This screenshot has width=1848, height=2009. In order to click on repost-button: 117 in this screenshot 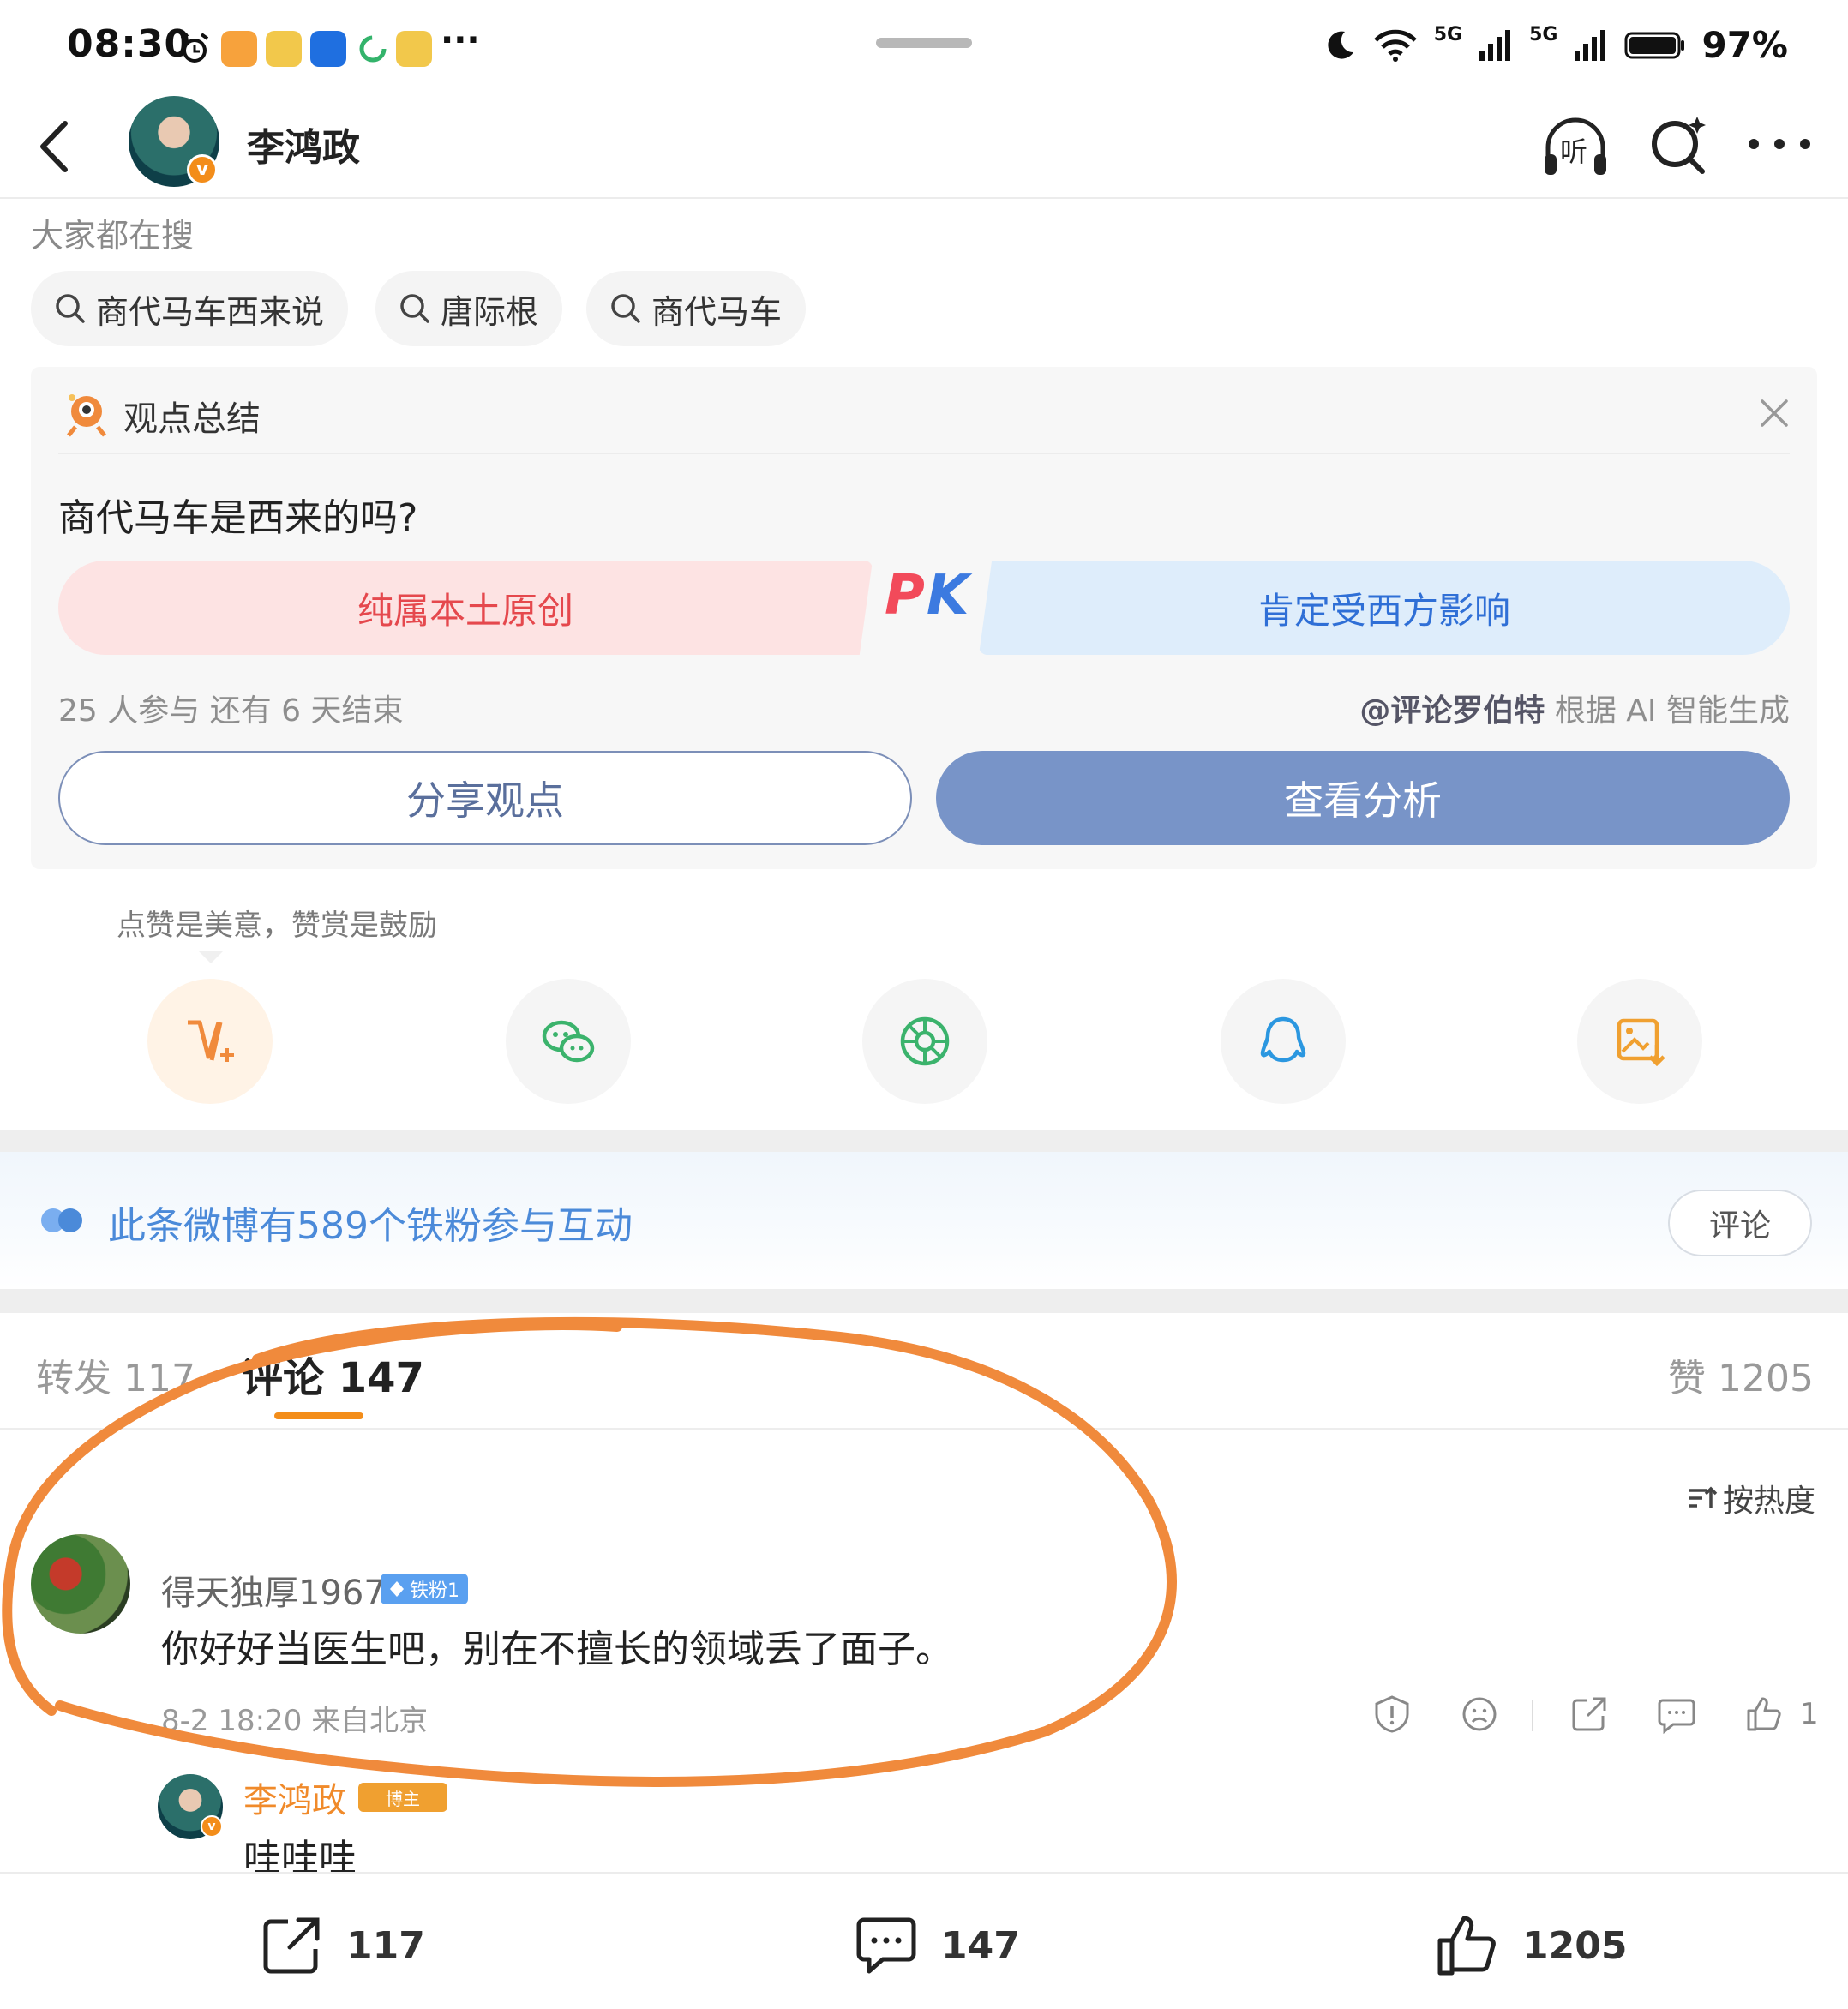, I will do `click(341, 1945)`.